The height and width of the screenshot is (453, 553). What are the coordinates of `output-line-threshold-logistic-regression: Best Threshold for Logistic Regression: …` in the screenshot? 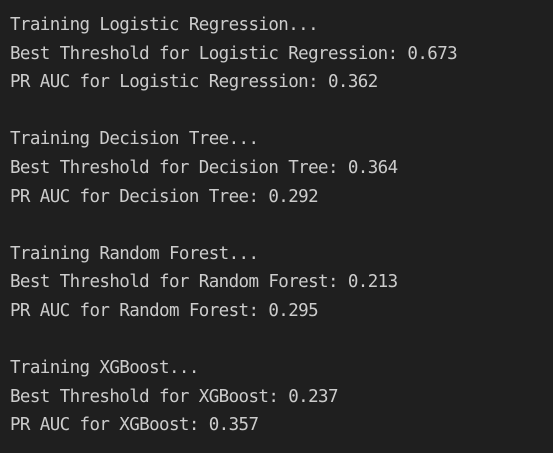 It's located at (234, 53).